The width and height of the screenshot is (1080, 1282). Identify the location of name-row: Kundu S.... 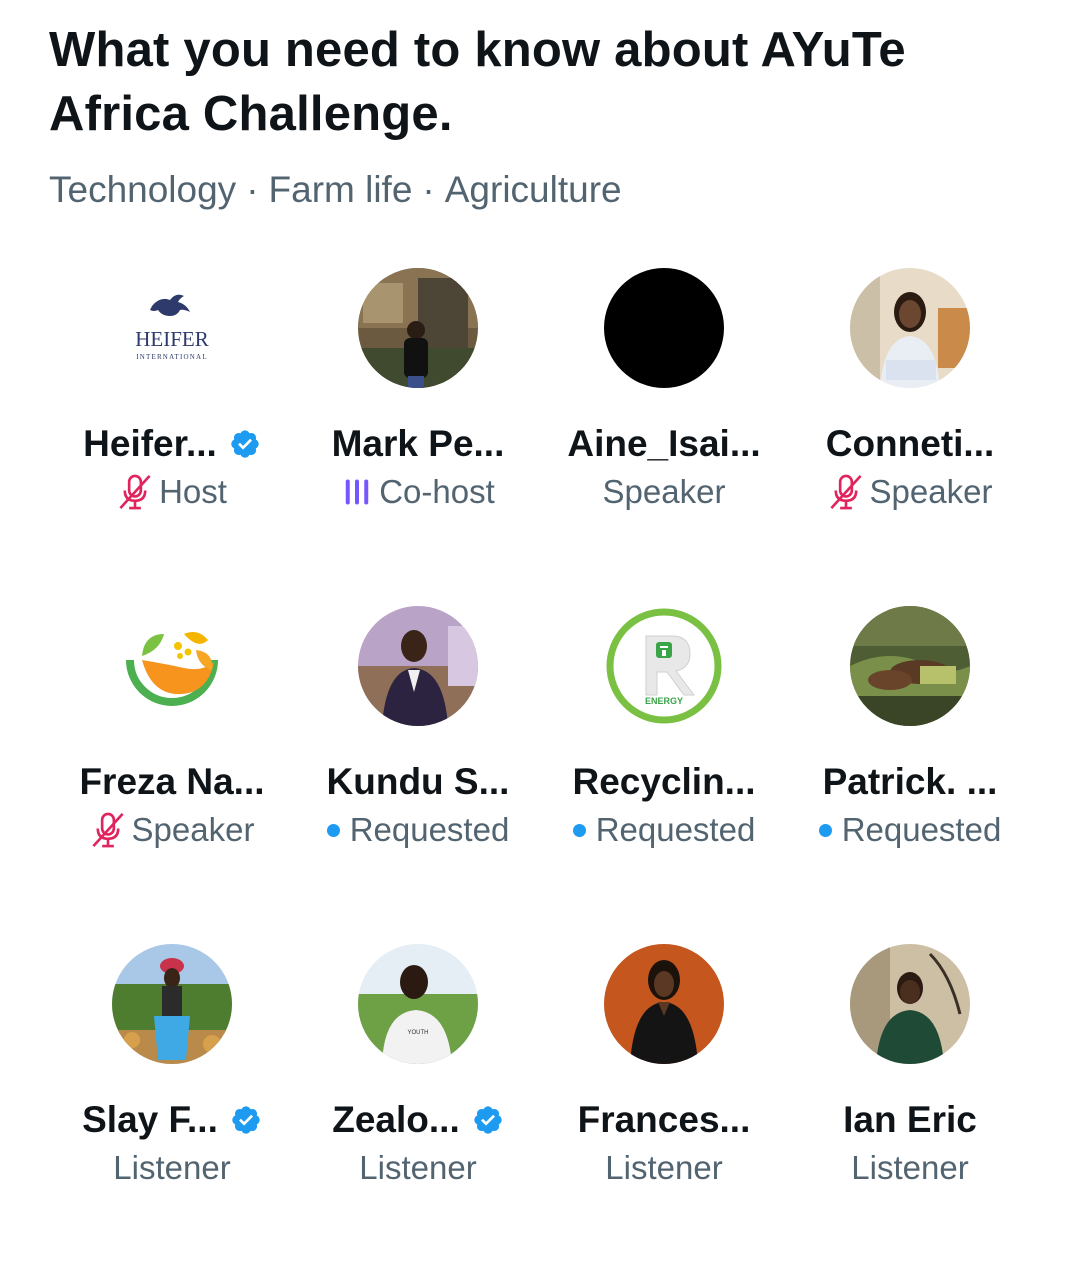
(418, 782).